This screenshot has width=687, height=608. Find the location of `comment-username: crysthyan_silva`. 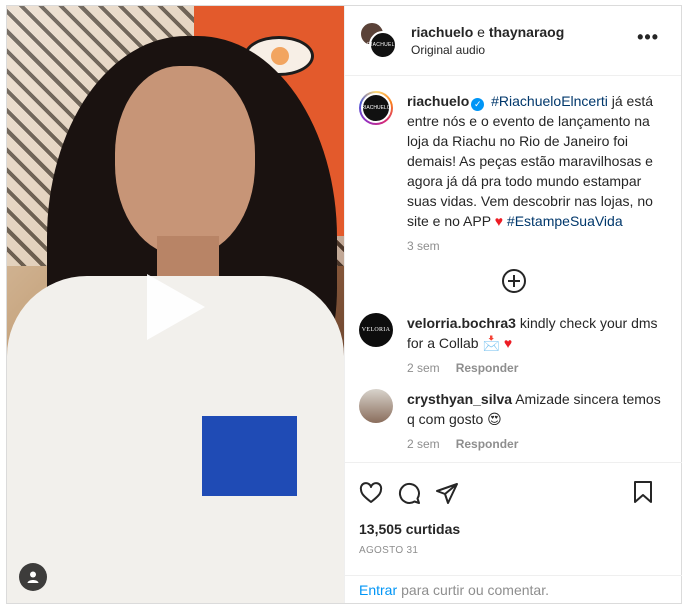

comment-username: crysthyan_silva is located at coordinates (459, 399).